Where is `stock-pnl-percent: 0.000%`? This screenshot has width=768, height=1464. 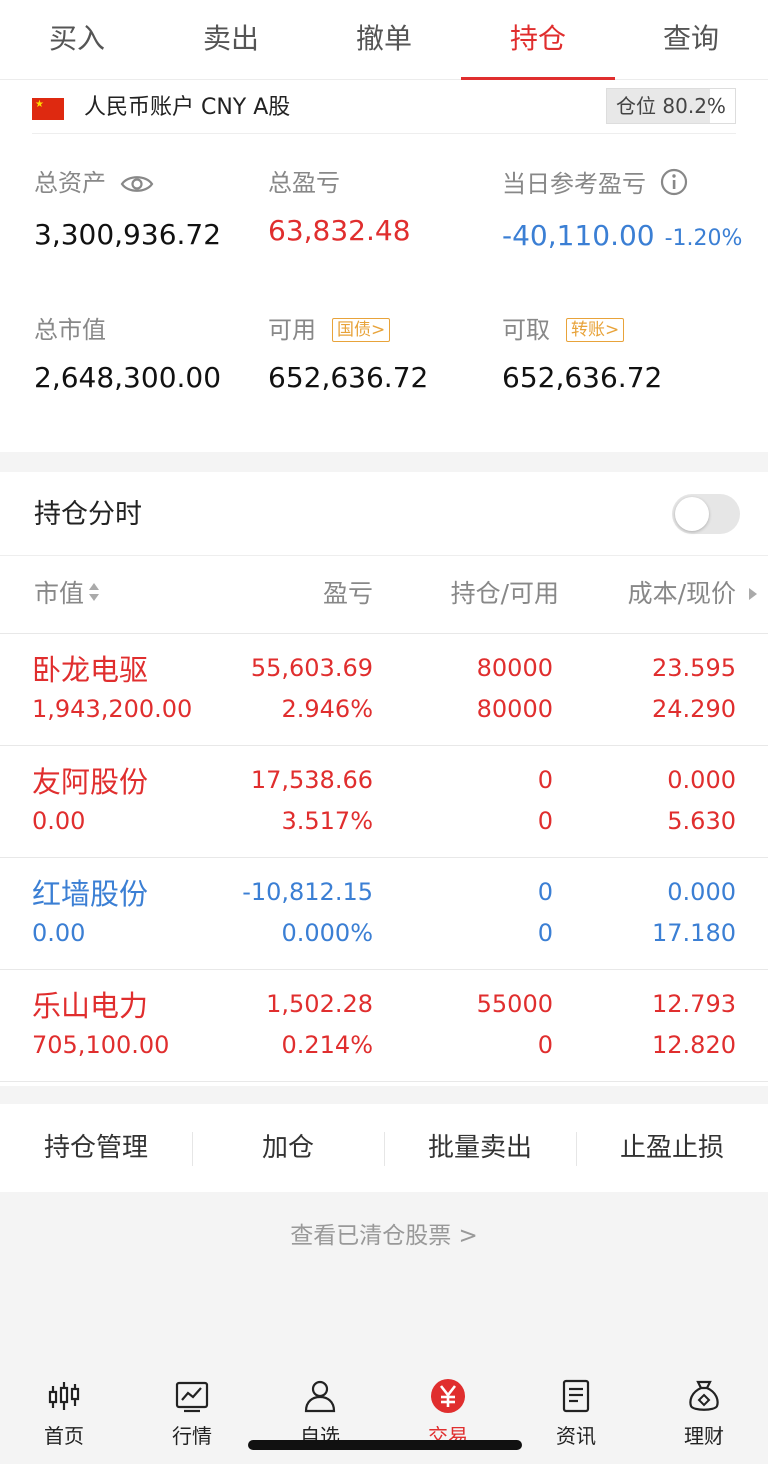 stock-pnl-percent: 0.000% is located at coordinates (327, 933).